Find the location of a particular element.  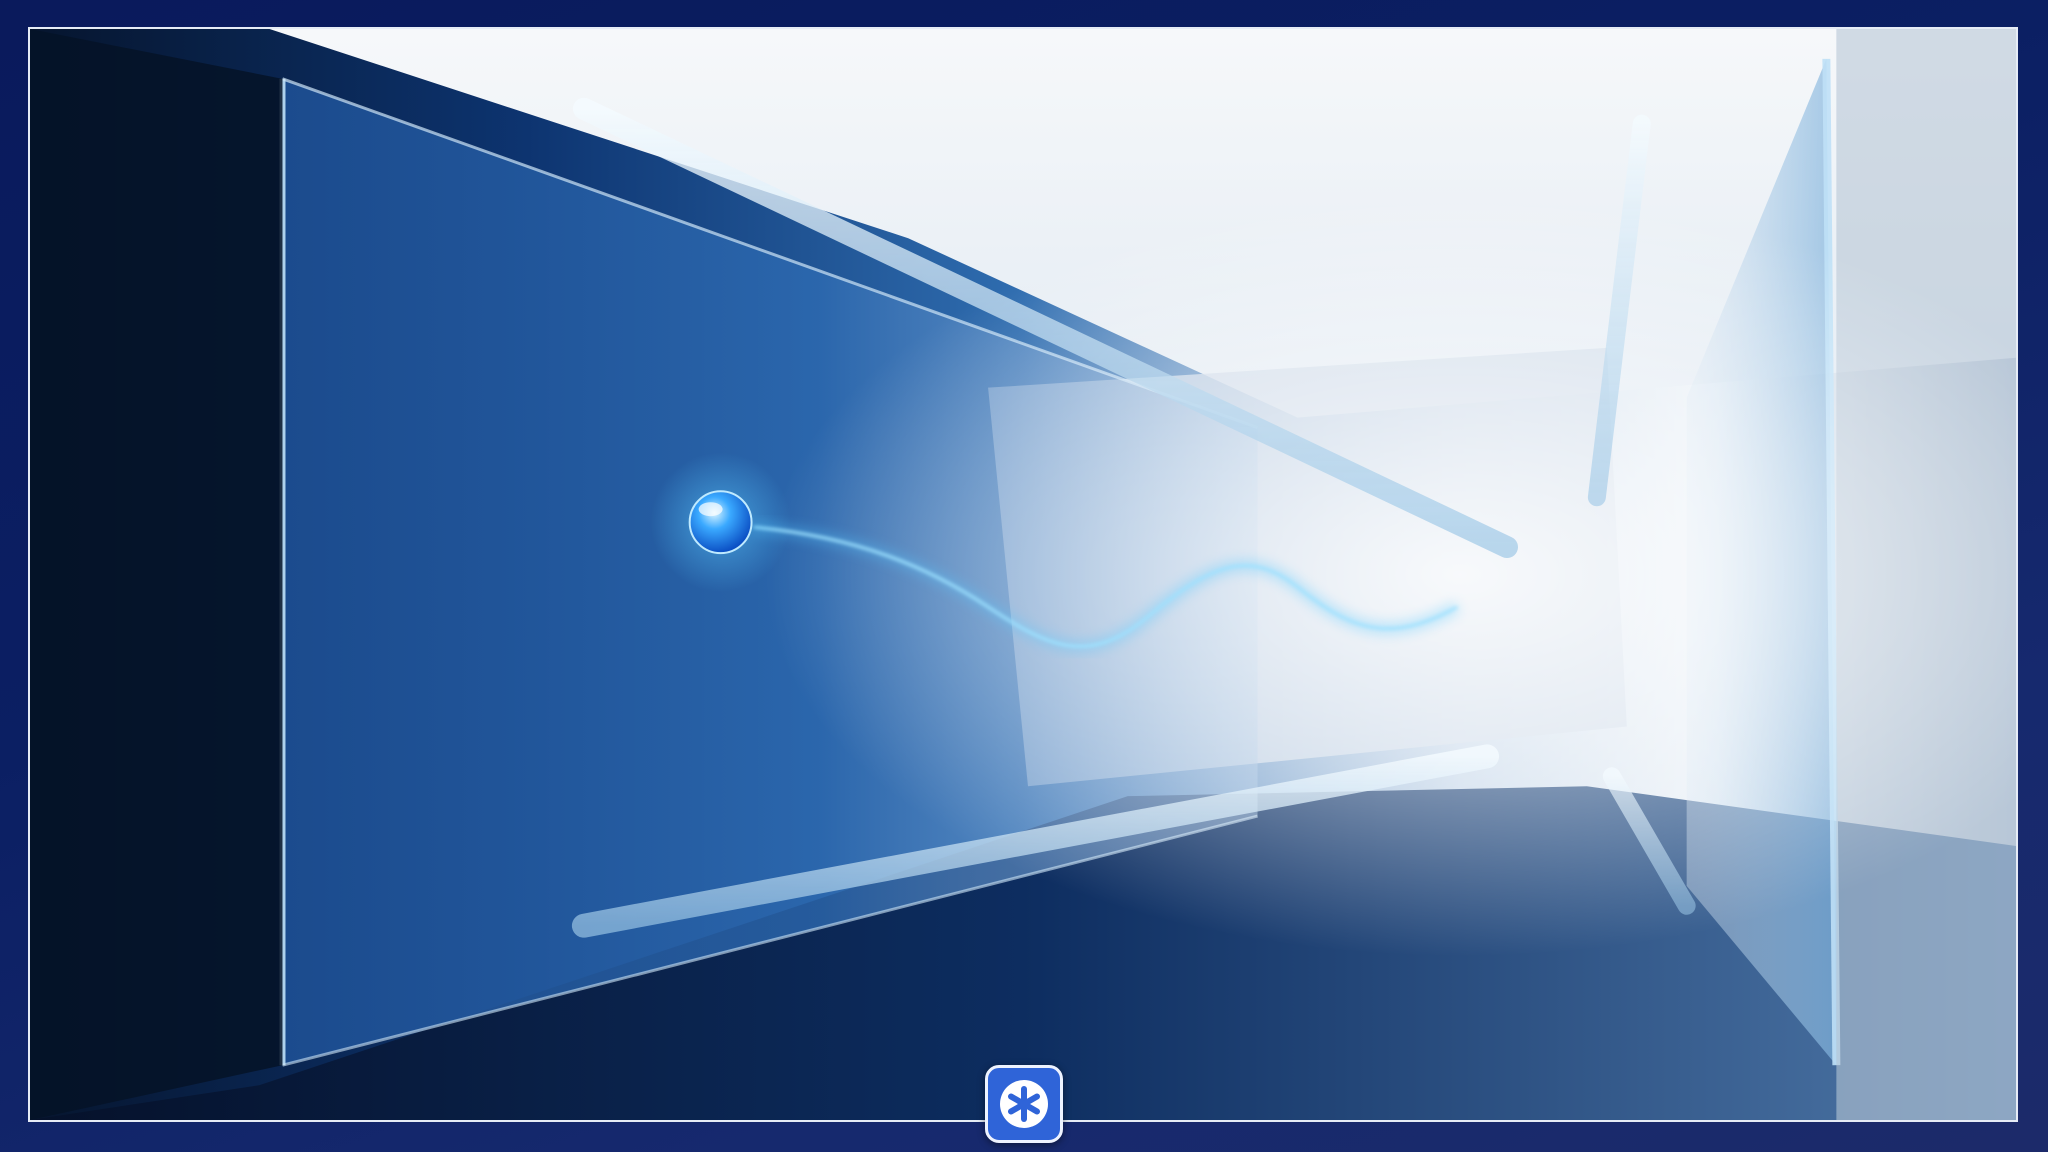

launcher-button is located at coordinates (1024, 1104).